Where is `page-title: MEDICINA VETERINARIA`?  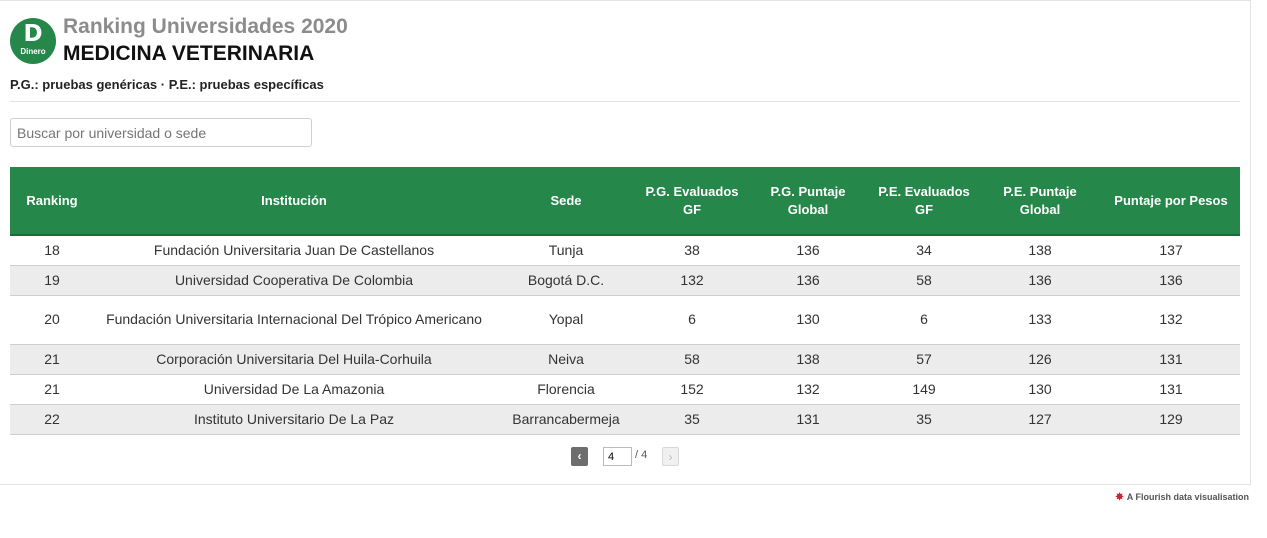 page-title: MEDICINA VETERINARIA is located at coordinates (189, 53).